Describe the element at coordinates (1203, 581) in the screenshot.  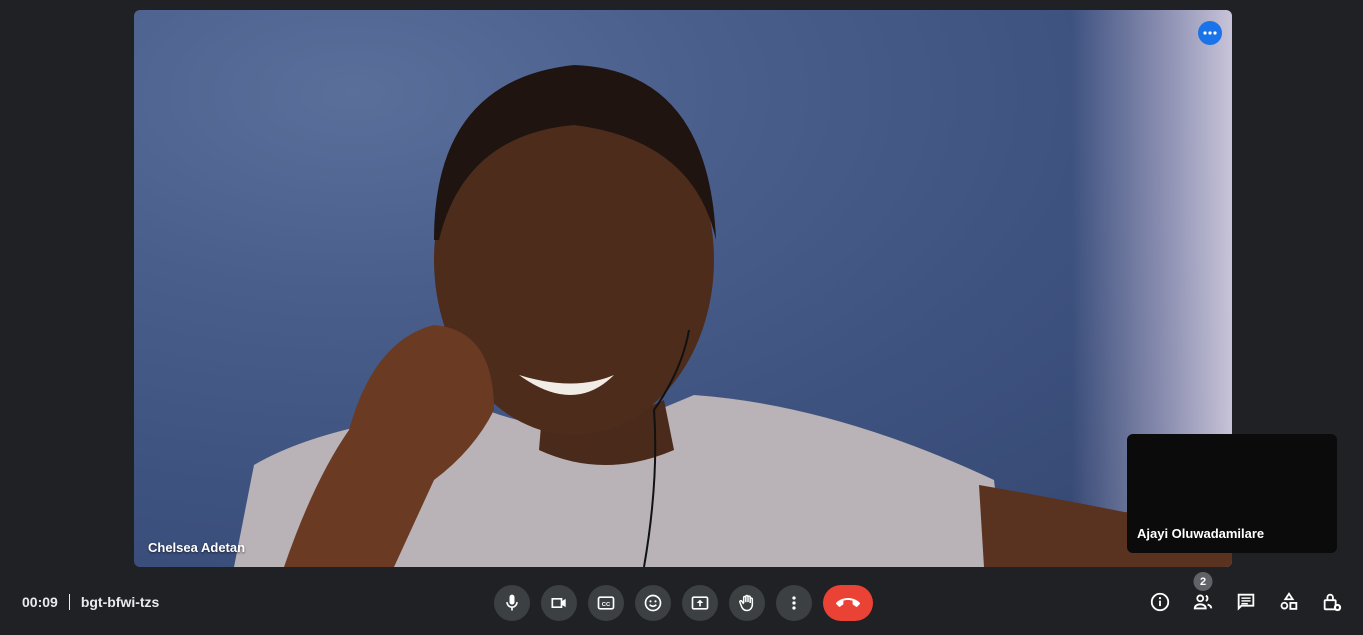
I see `participants-count-badge: 2` at that location.